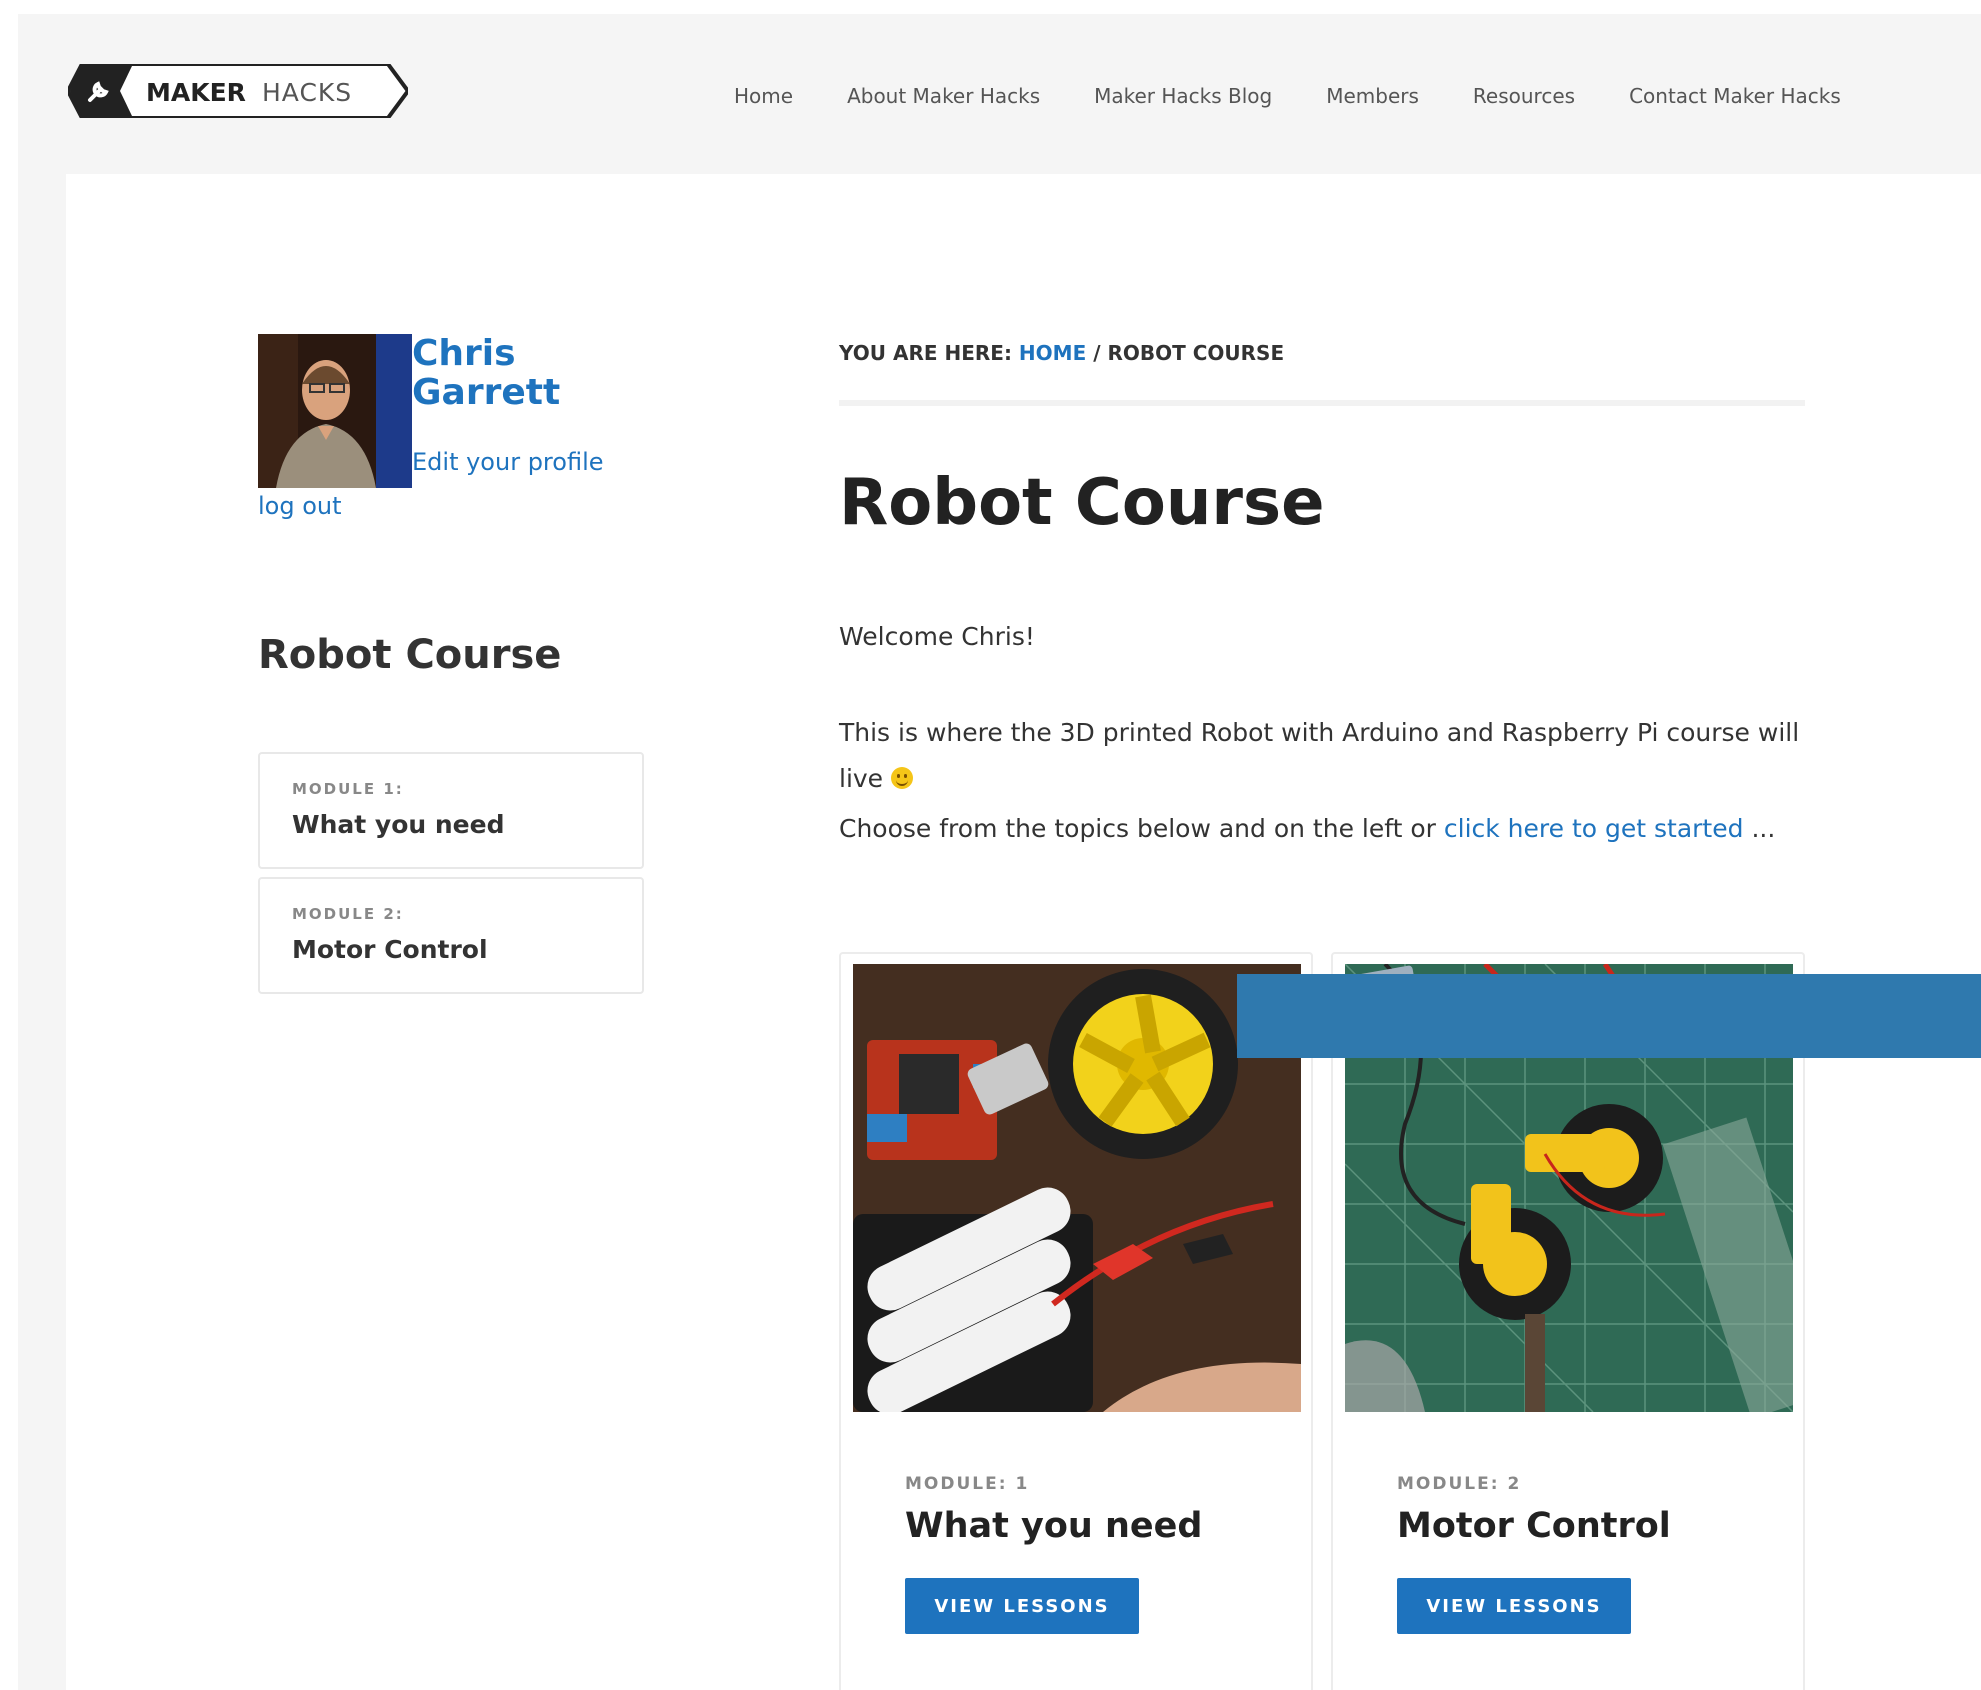 This screenshot has height=1690, width=1981. Describe the element at coordinates (1183, 104) in the screenshot. I see `nav-blog: Maker Hacks Blog` at that location.